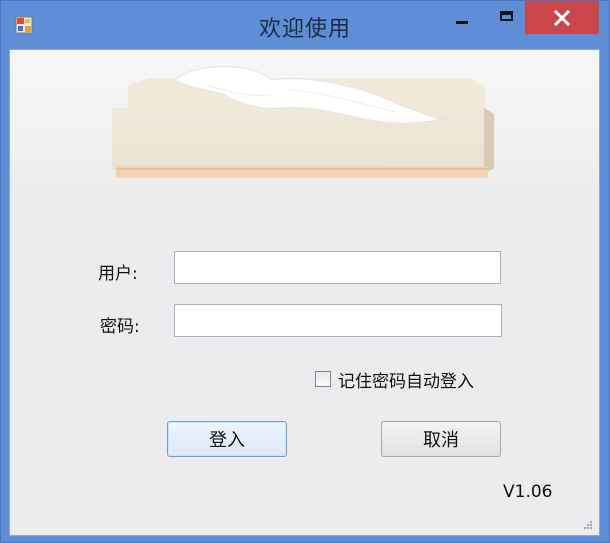  What do you see at coordinates (305, 25) in the screenshot?
I see `title-bar: 欢迎使用` at bounding box center [305, 25].